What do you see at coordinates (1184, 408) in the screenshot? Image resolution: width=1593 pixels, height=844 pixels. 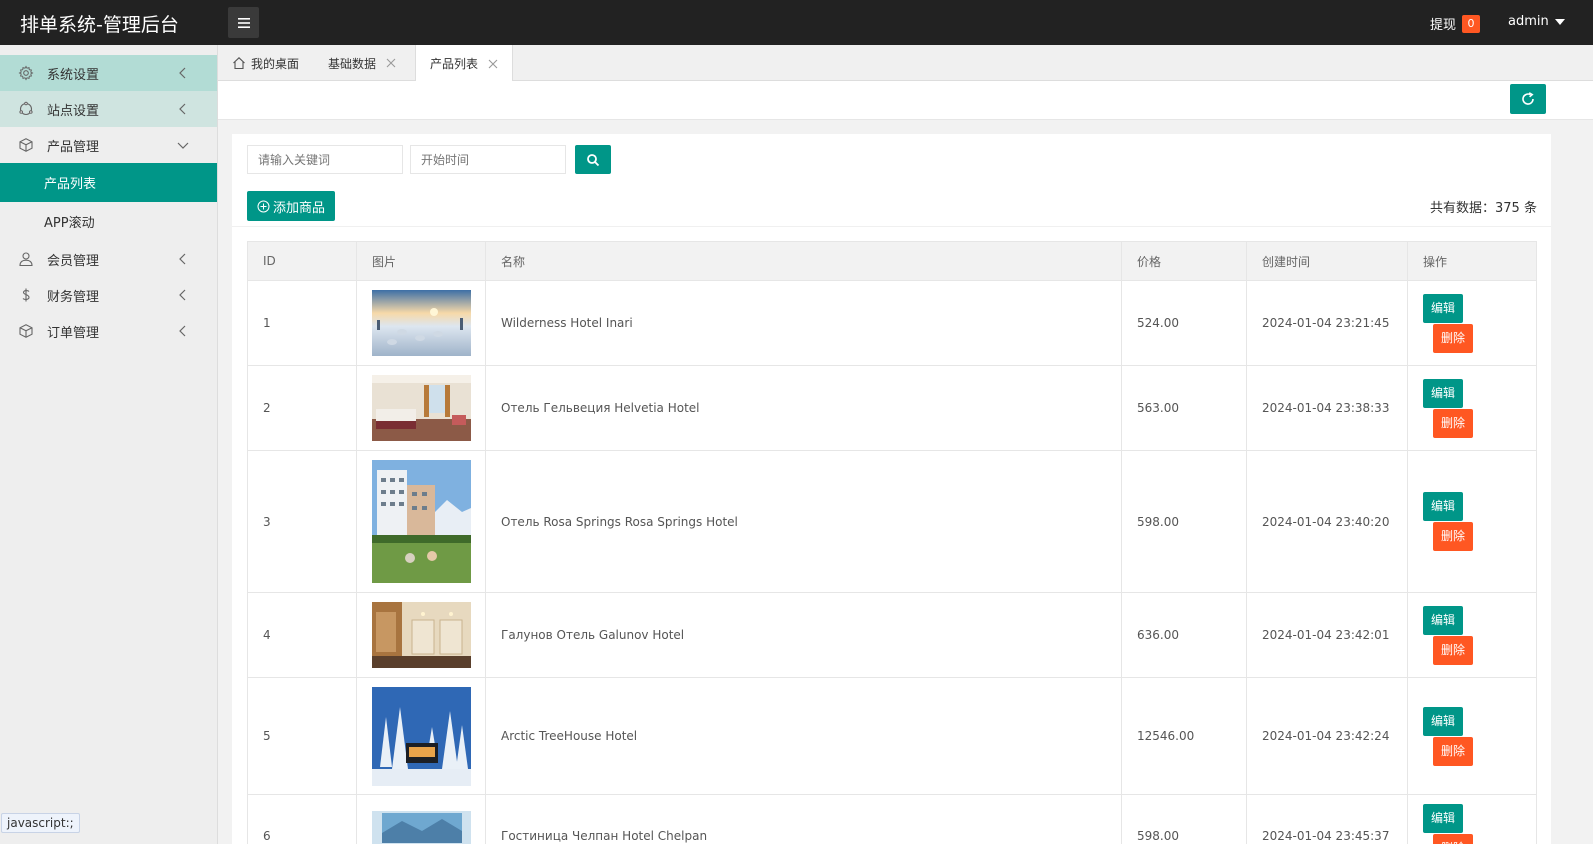 I see `cell-price: 563.00` at bounding box center [1184, 408].